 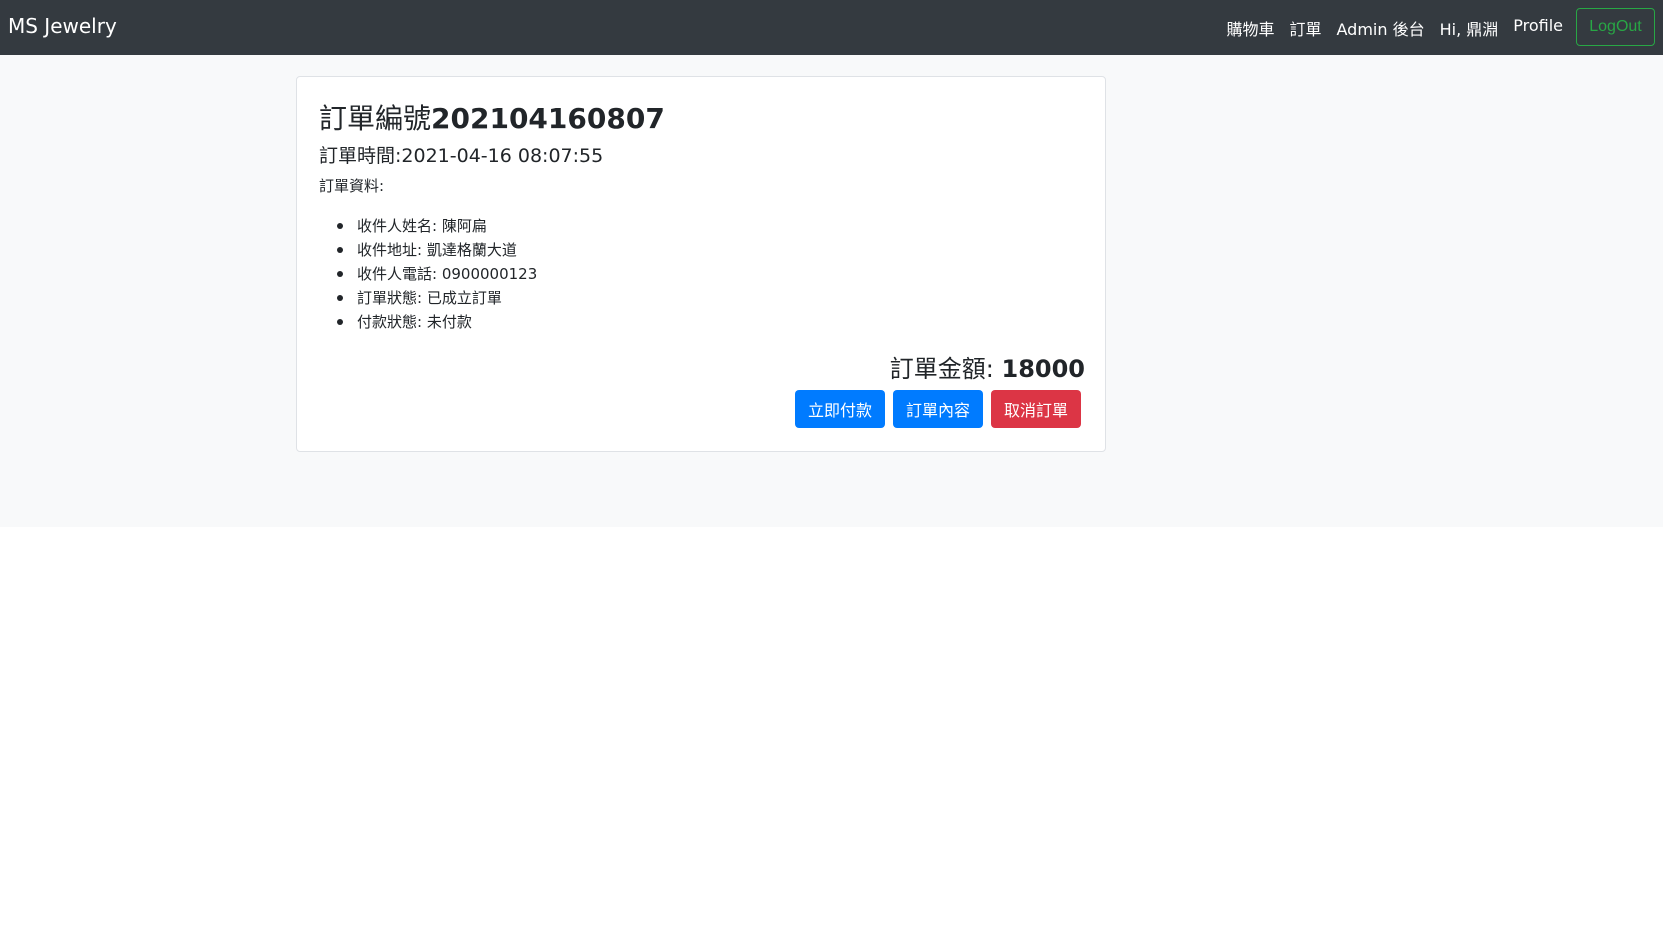 I want to click on brand-logo: MS Jewelry, so click(x=62, y=26).